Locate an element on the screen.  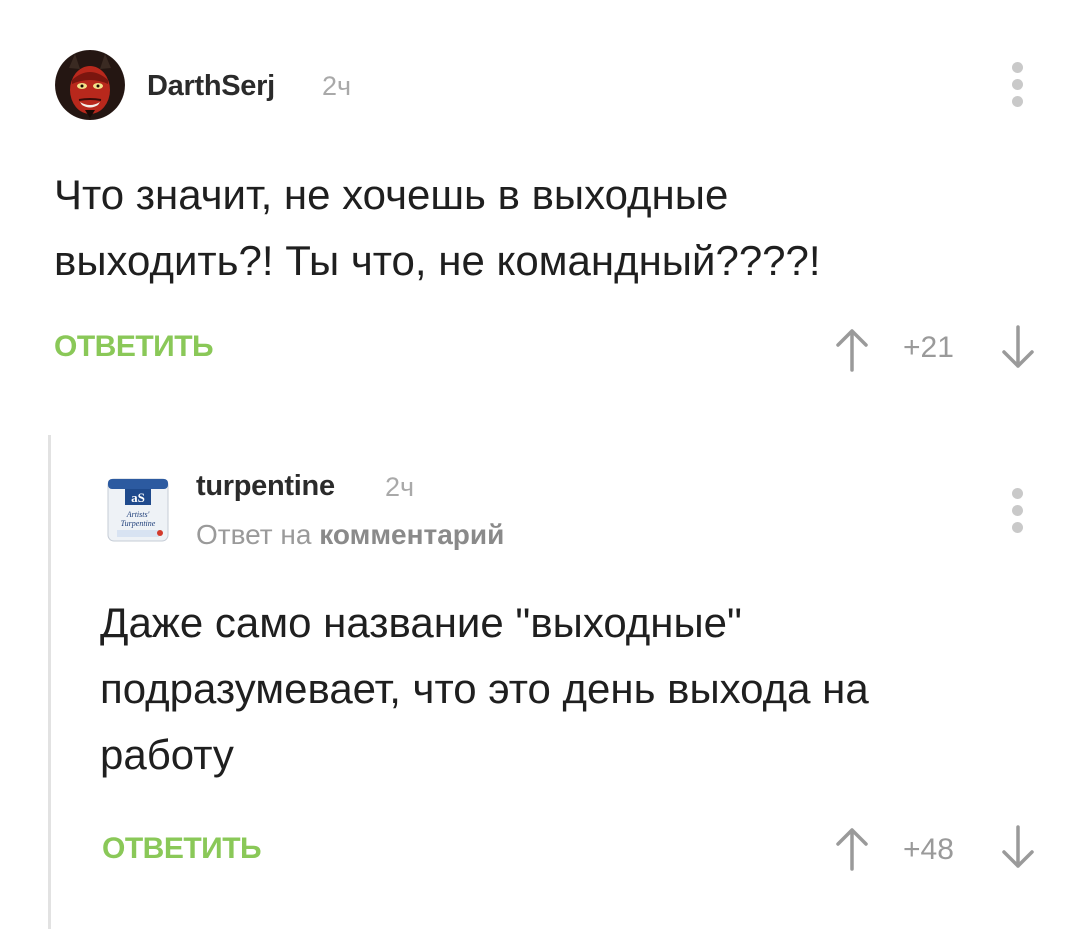
score: +21 is located at coordinates (928, 347).